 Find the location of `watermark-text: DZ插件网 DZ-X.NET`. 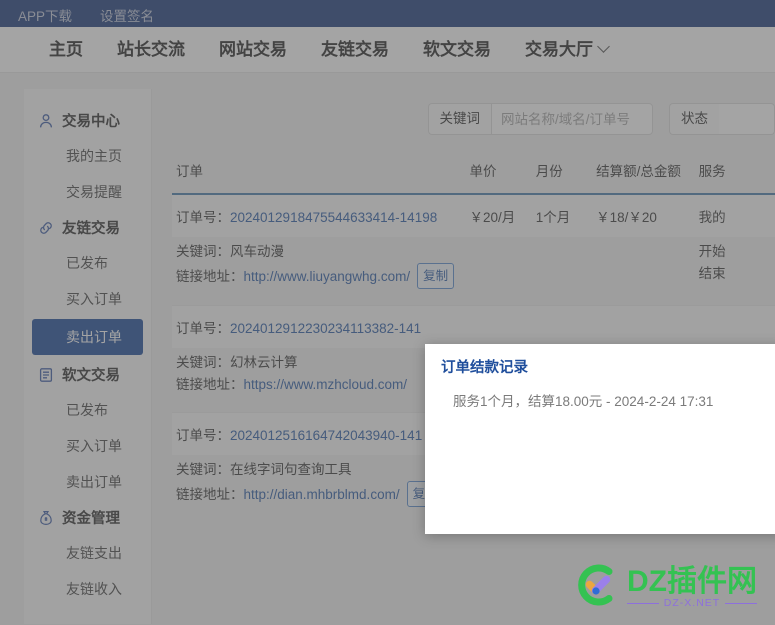

watermark-text: DZ插件网 DZ-X.NET is located at coordinates (692, 587).